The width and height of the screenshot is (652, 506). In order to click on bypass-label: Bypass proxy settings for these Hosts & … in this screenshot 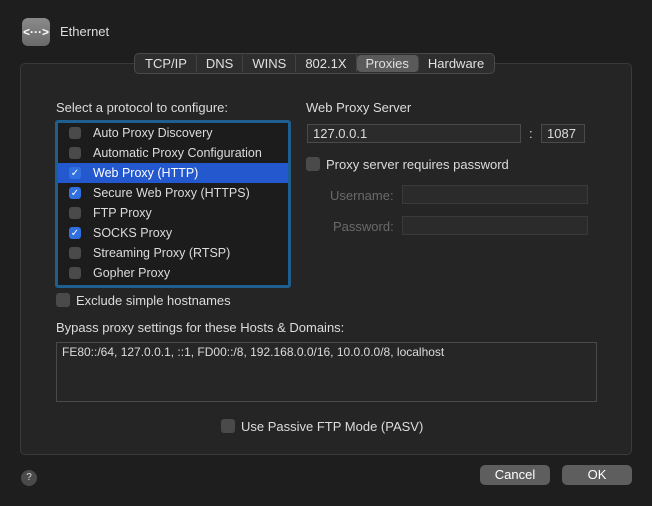, I will do `click(200, 327)`.